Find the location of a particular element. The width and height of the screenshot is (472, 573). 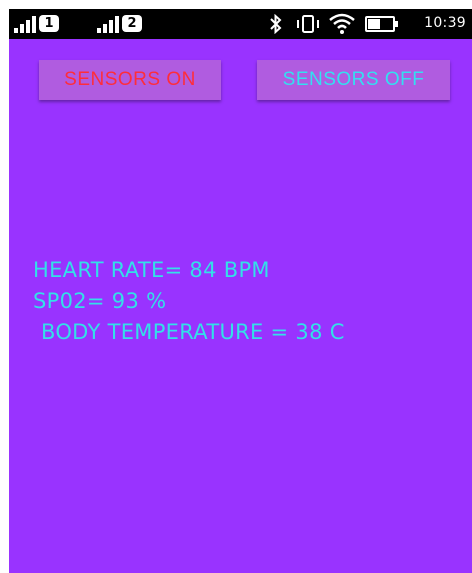

bluetooth-icon is located at coordinates (276, 24).